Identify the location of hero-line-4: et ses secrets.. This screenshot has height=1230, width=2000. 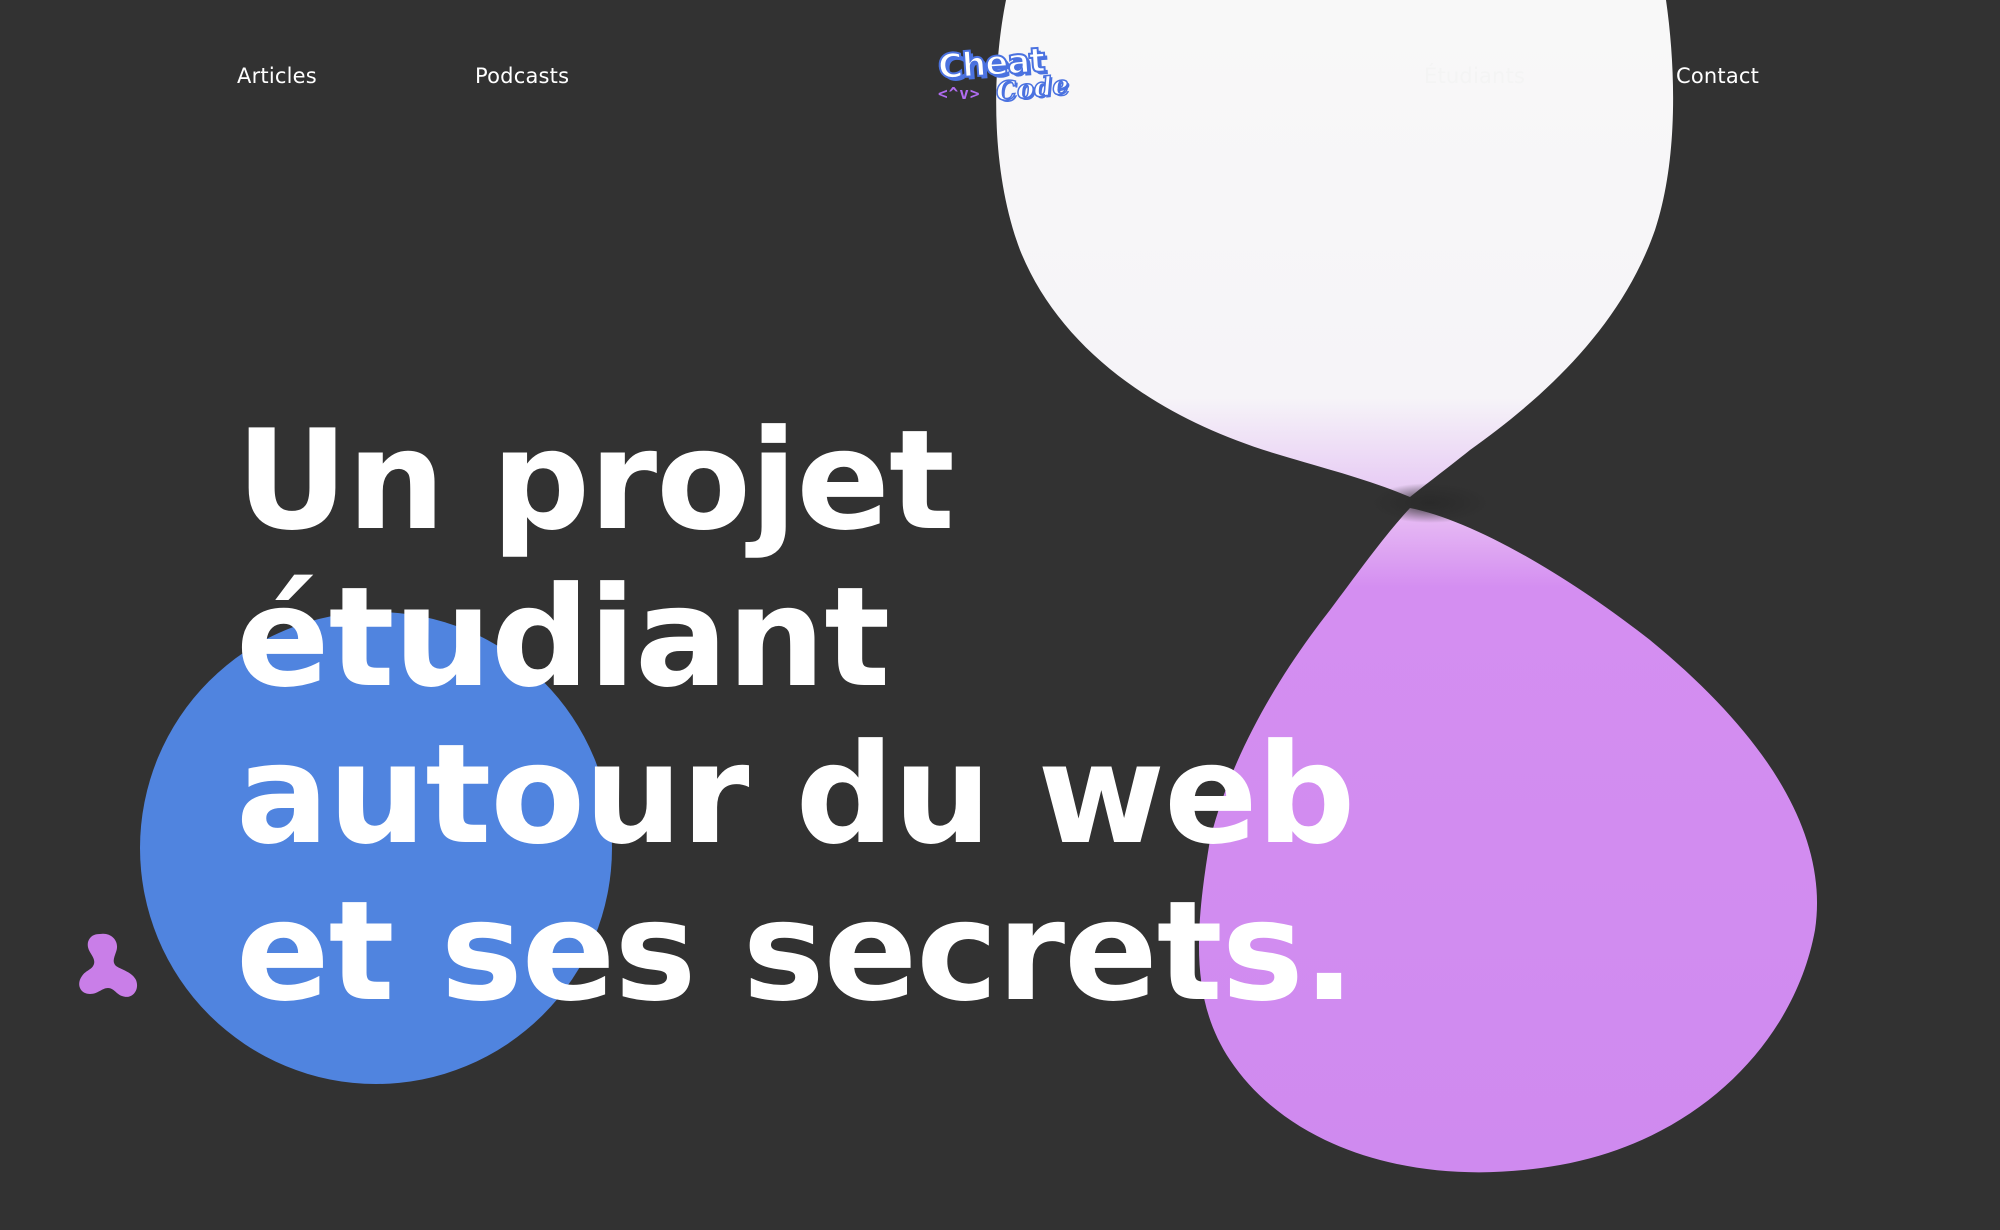
(795, 951).